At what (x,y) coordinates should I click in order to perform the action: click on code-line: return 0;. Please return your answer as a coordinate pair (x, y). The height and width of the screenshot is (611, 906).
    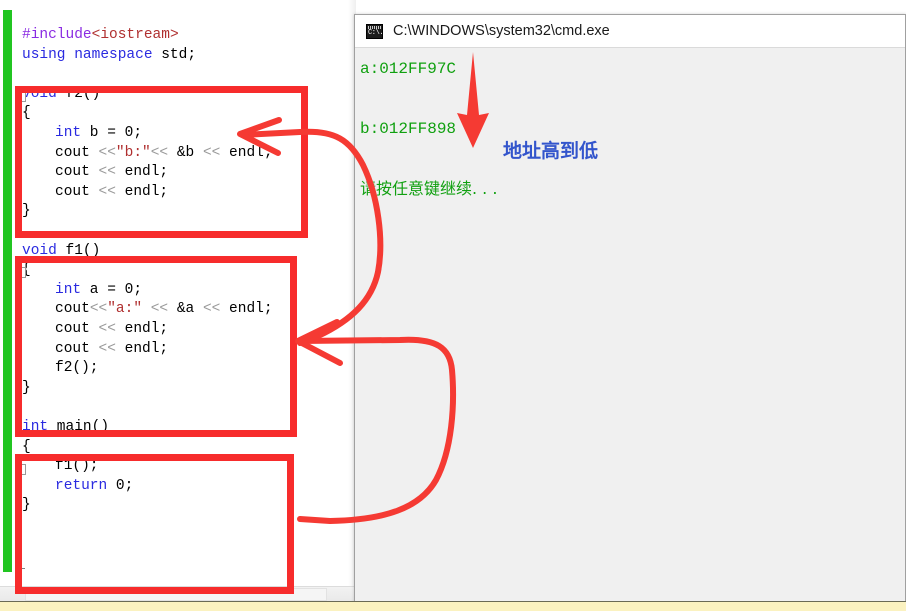
    Looking at the image, I should click on (94, 487).